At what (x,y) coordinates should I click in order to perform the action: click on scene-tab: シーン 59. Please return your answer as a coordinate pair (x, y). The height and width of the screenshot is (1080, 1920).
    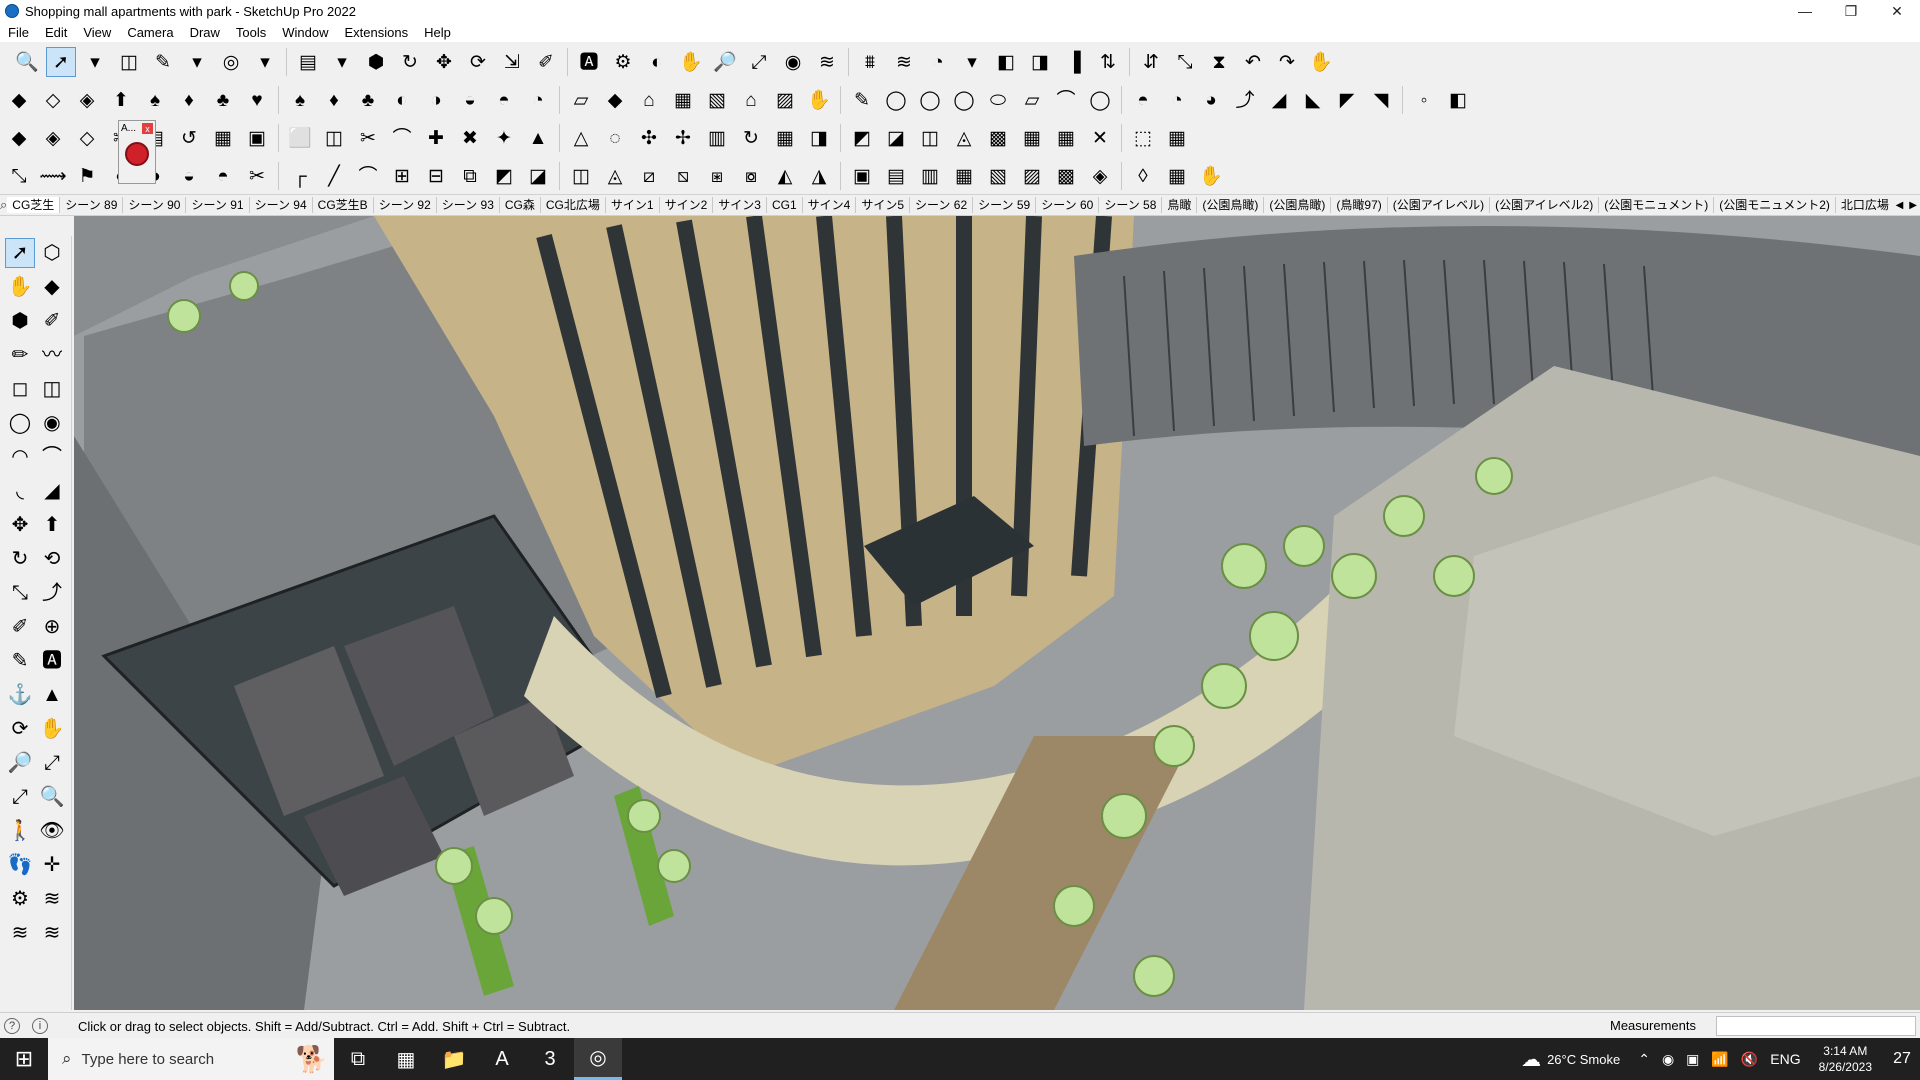
    Looking at the image, I should click on (1005, 205).